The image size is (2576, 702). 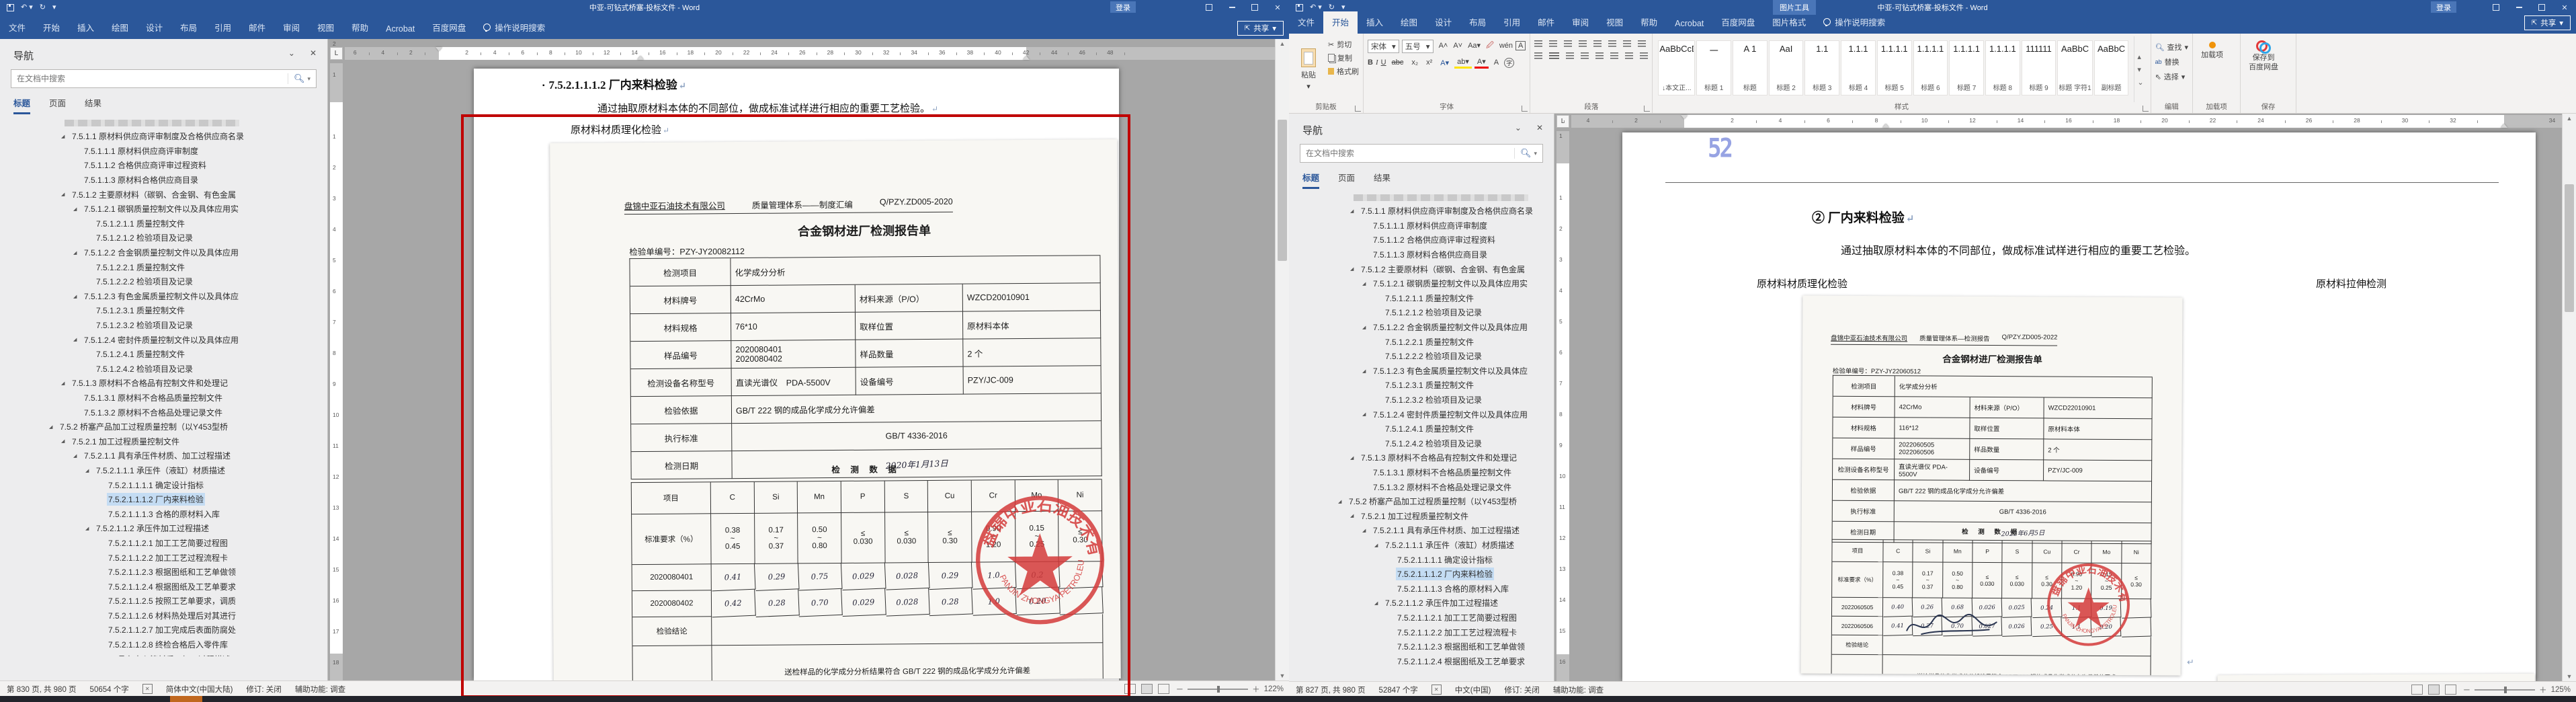 I want to click on nav-tree-item: 7.5.1.1.2 合格供应商评审过程资料, so click(x=163, y=165).